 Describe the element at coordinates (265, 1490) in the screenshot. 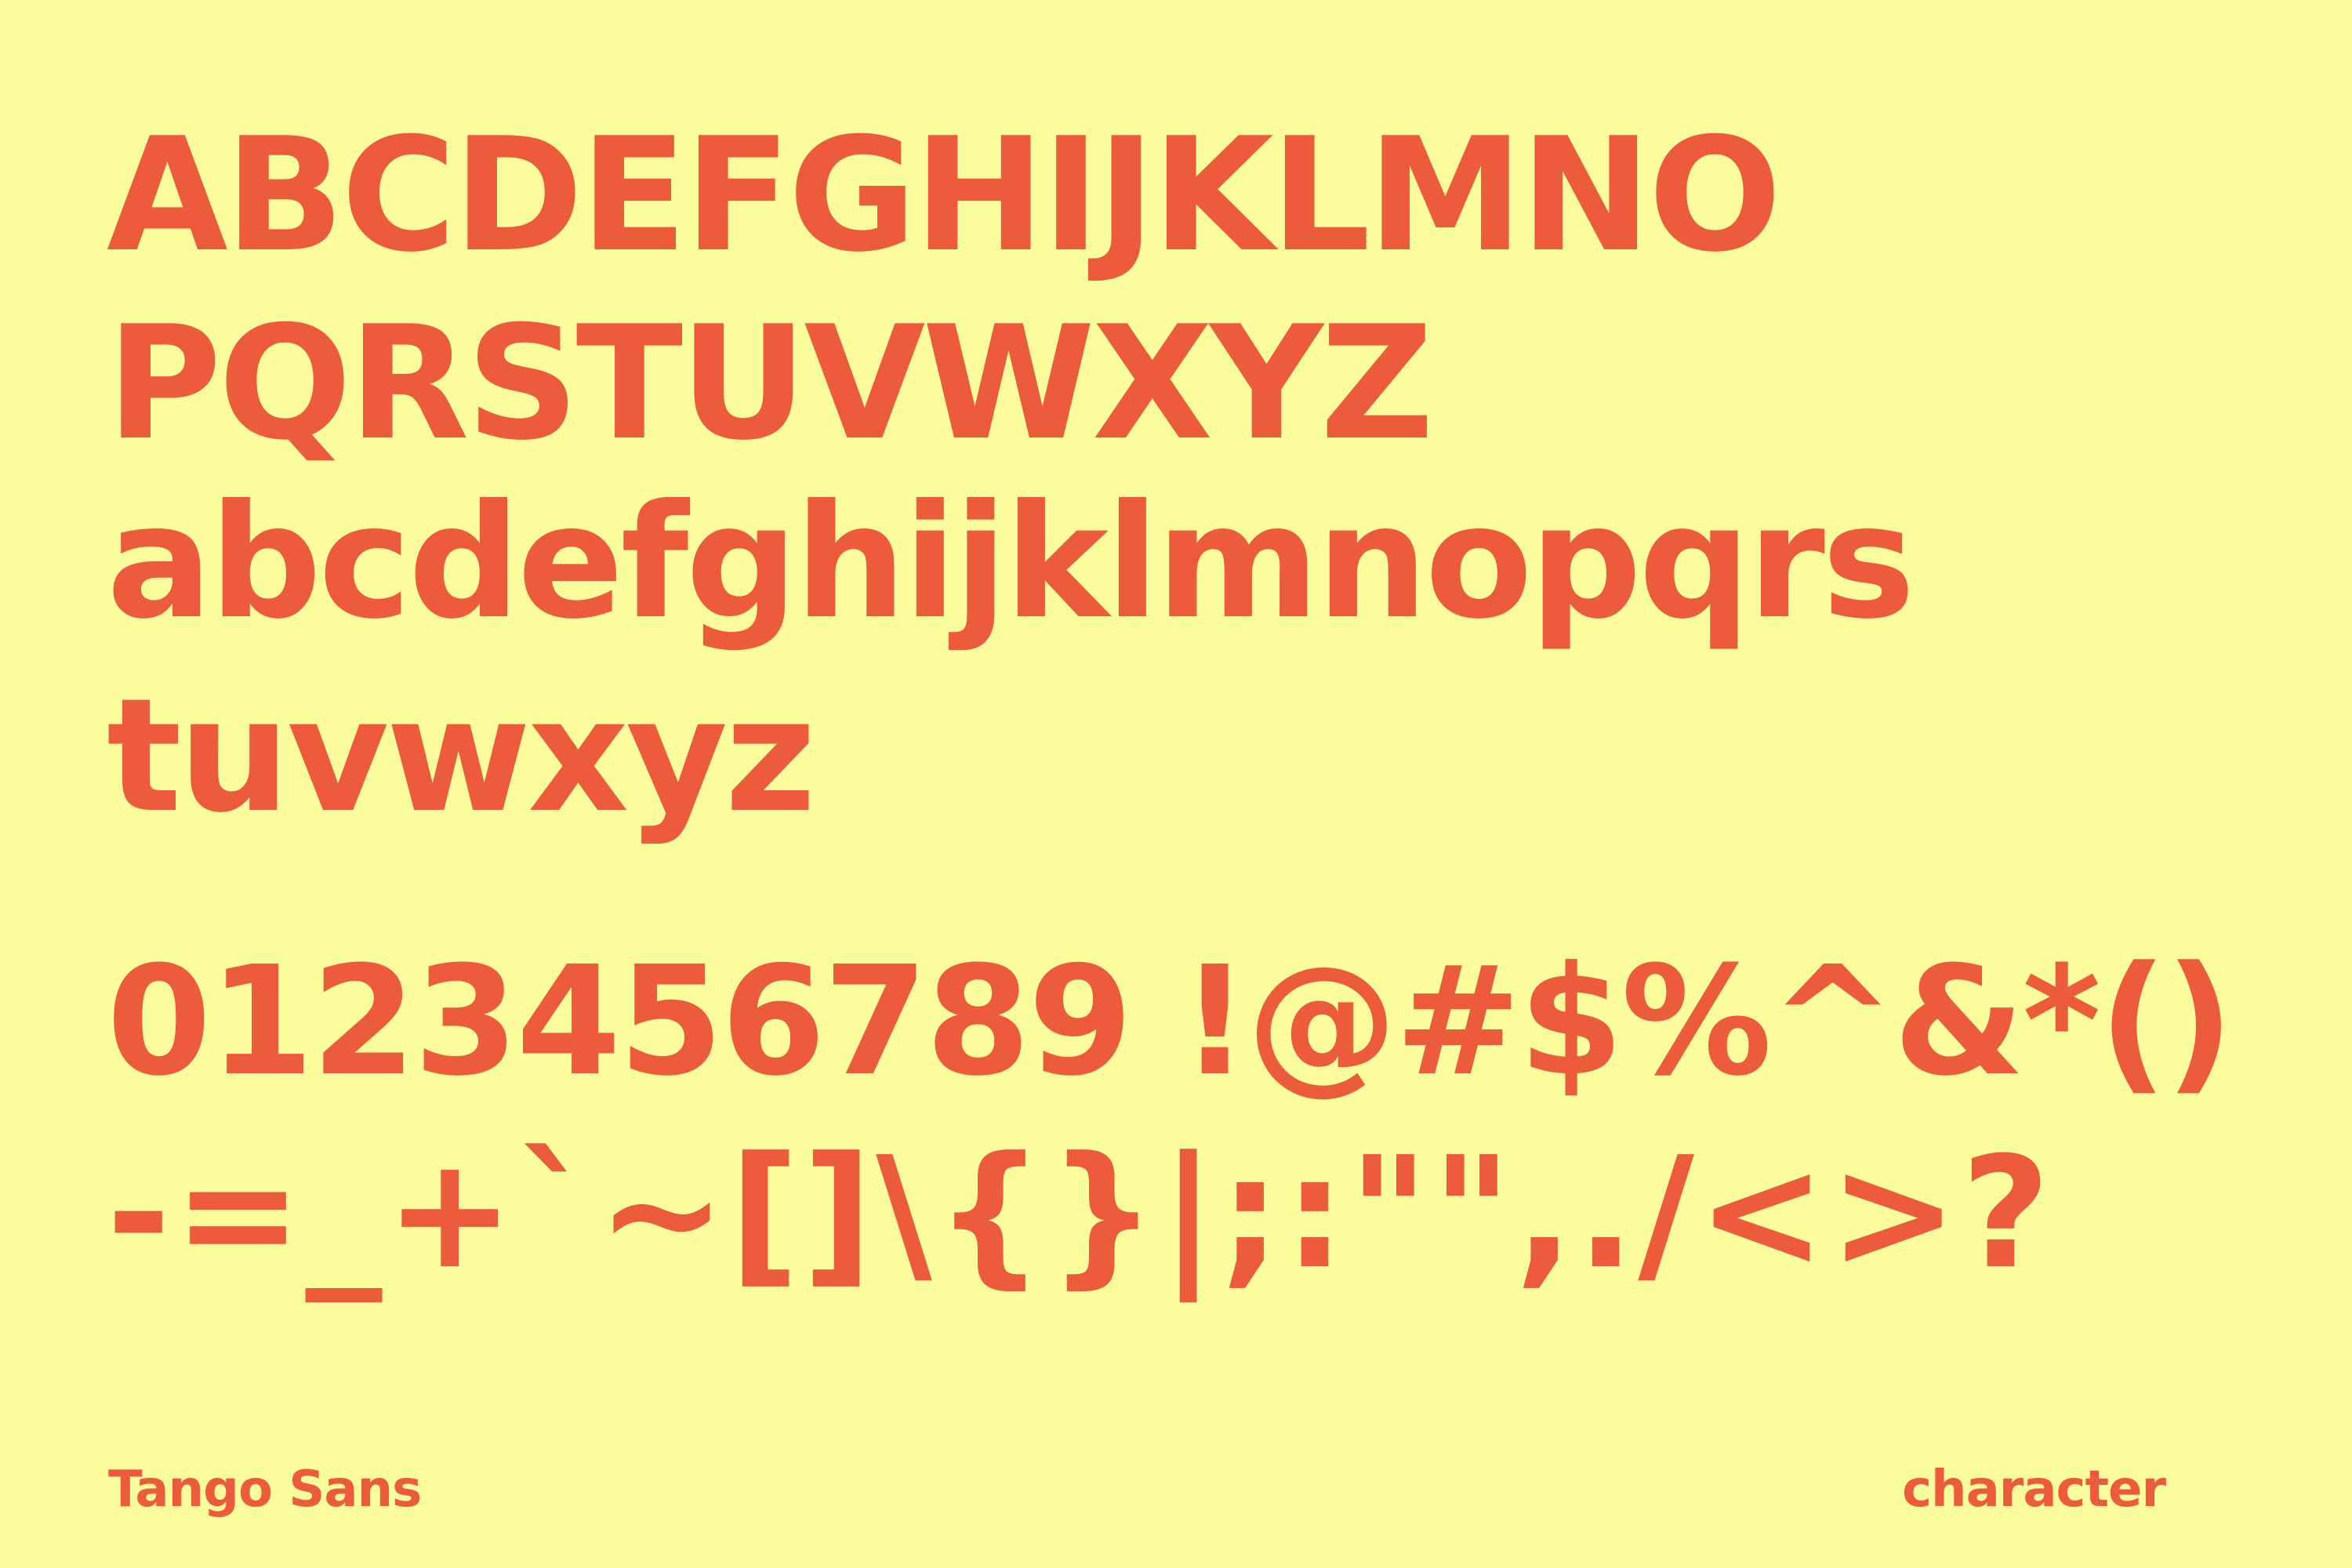

I see `font-name-label: Tango Sans` at that location.